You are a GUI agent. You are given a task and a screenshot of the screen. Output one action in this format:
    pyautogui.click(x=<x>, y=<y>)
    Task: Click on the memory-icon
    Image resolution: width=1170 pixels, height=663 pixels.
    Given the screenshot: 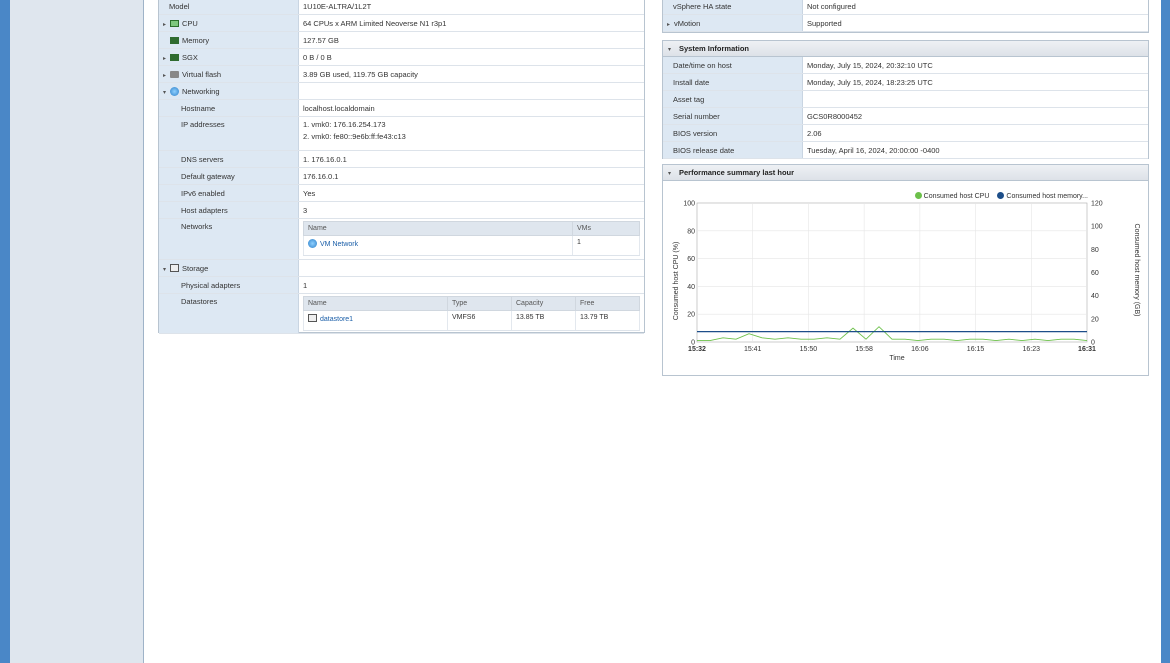 What is the action you would take?
    pyautogui.click(x=174, y=40)
    